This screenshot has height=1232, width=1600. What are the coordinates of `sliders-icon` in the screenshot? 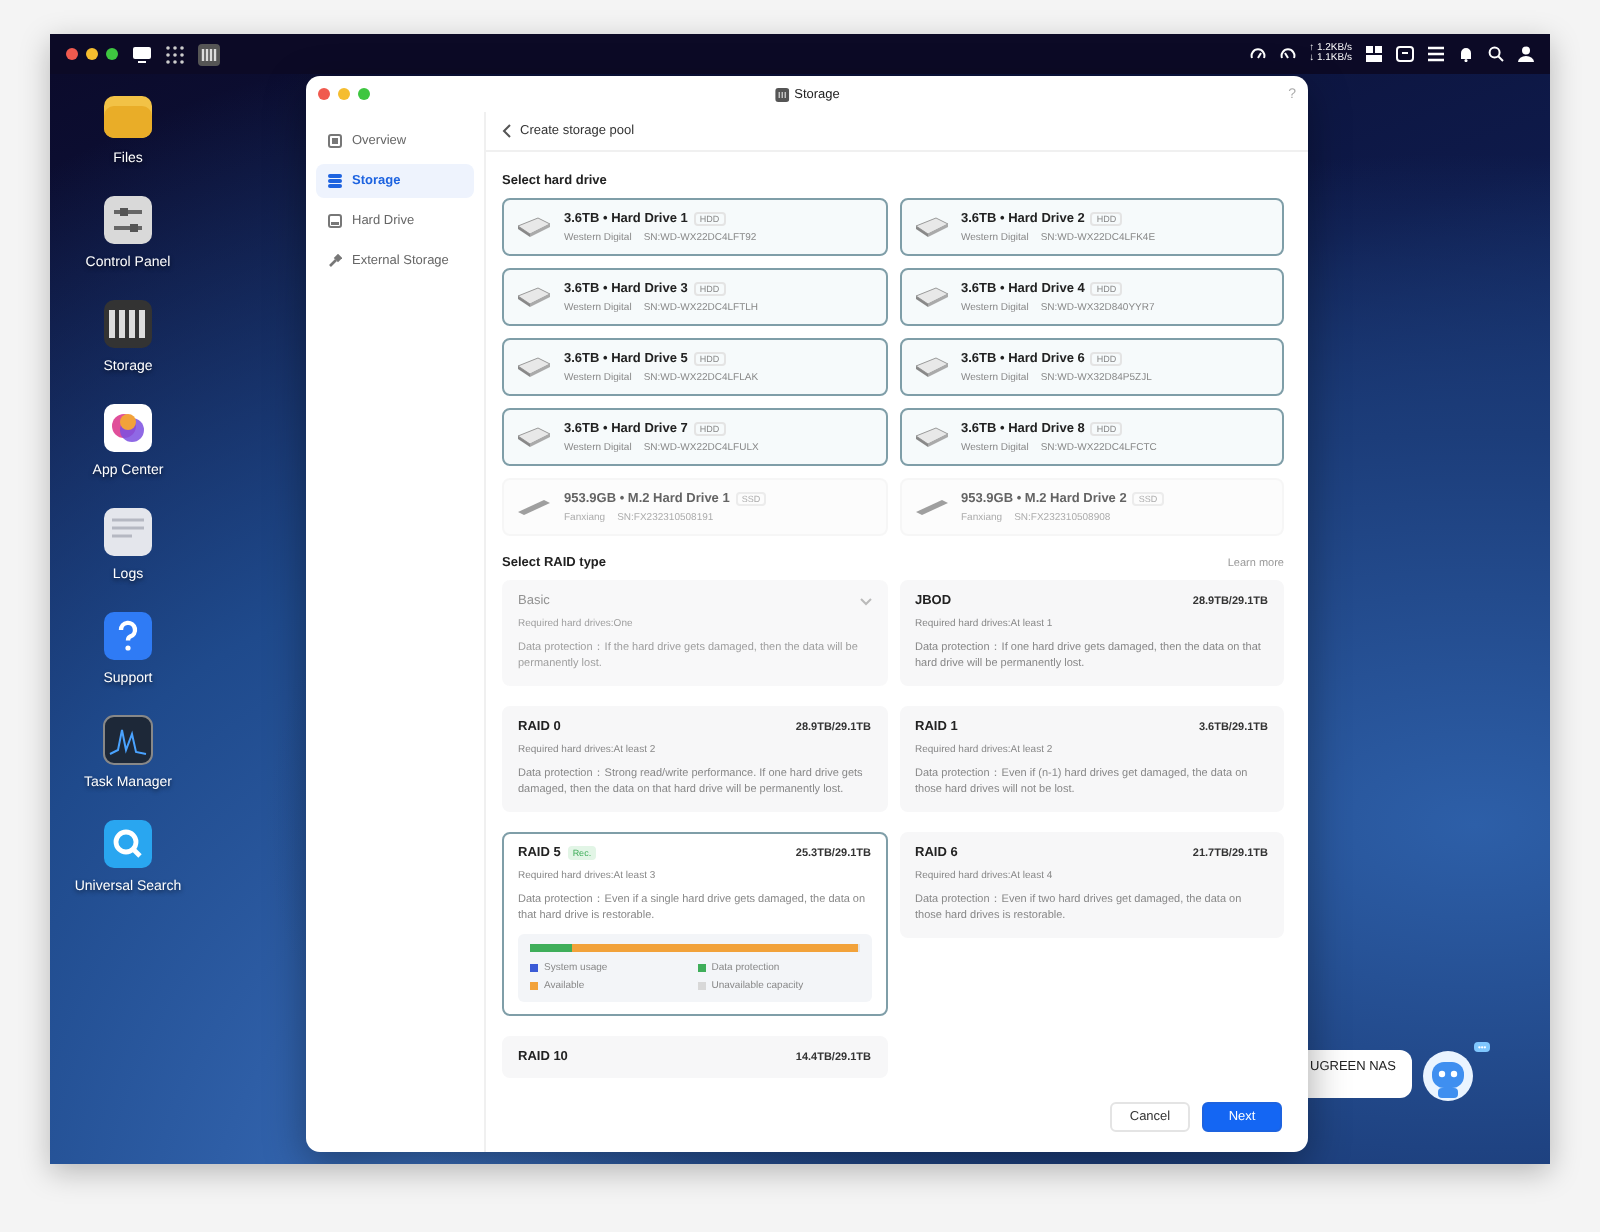 It's located at (128, 220).